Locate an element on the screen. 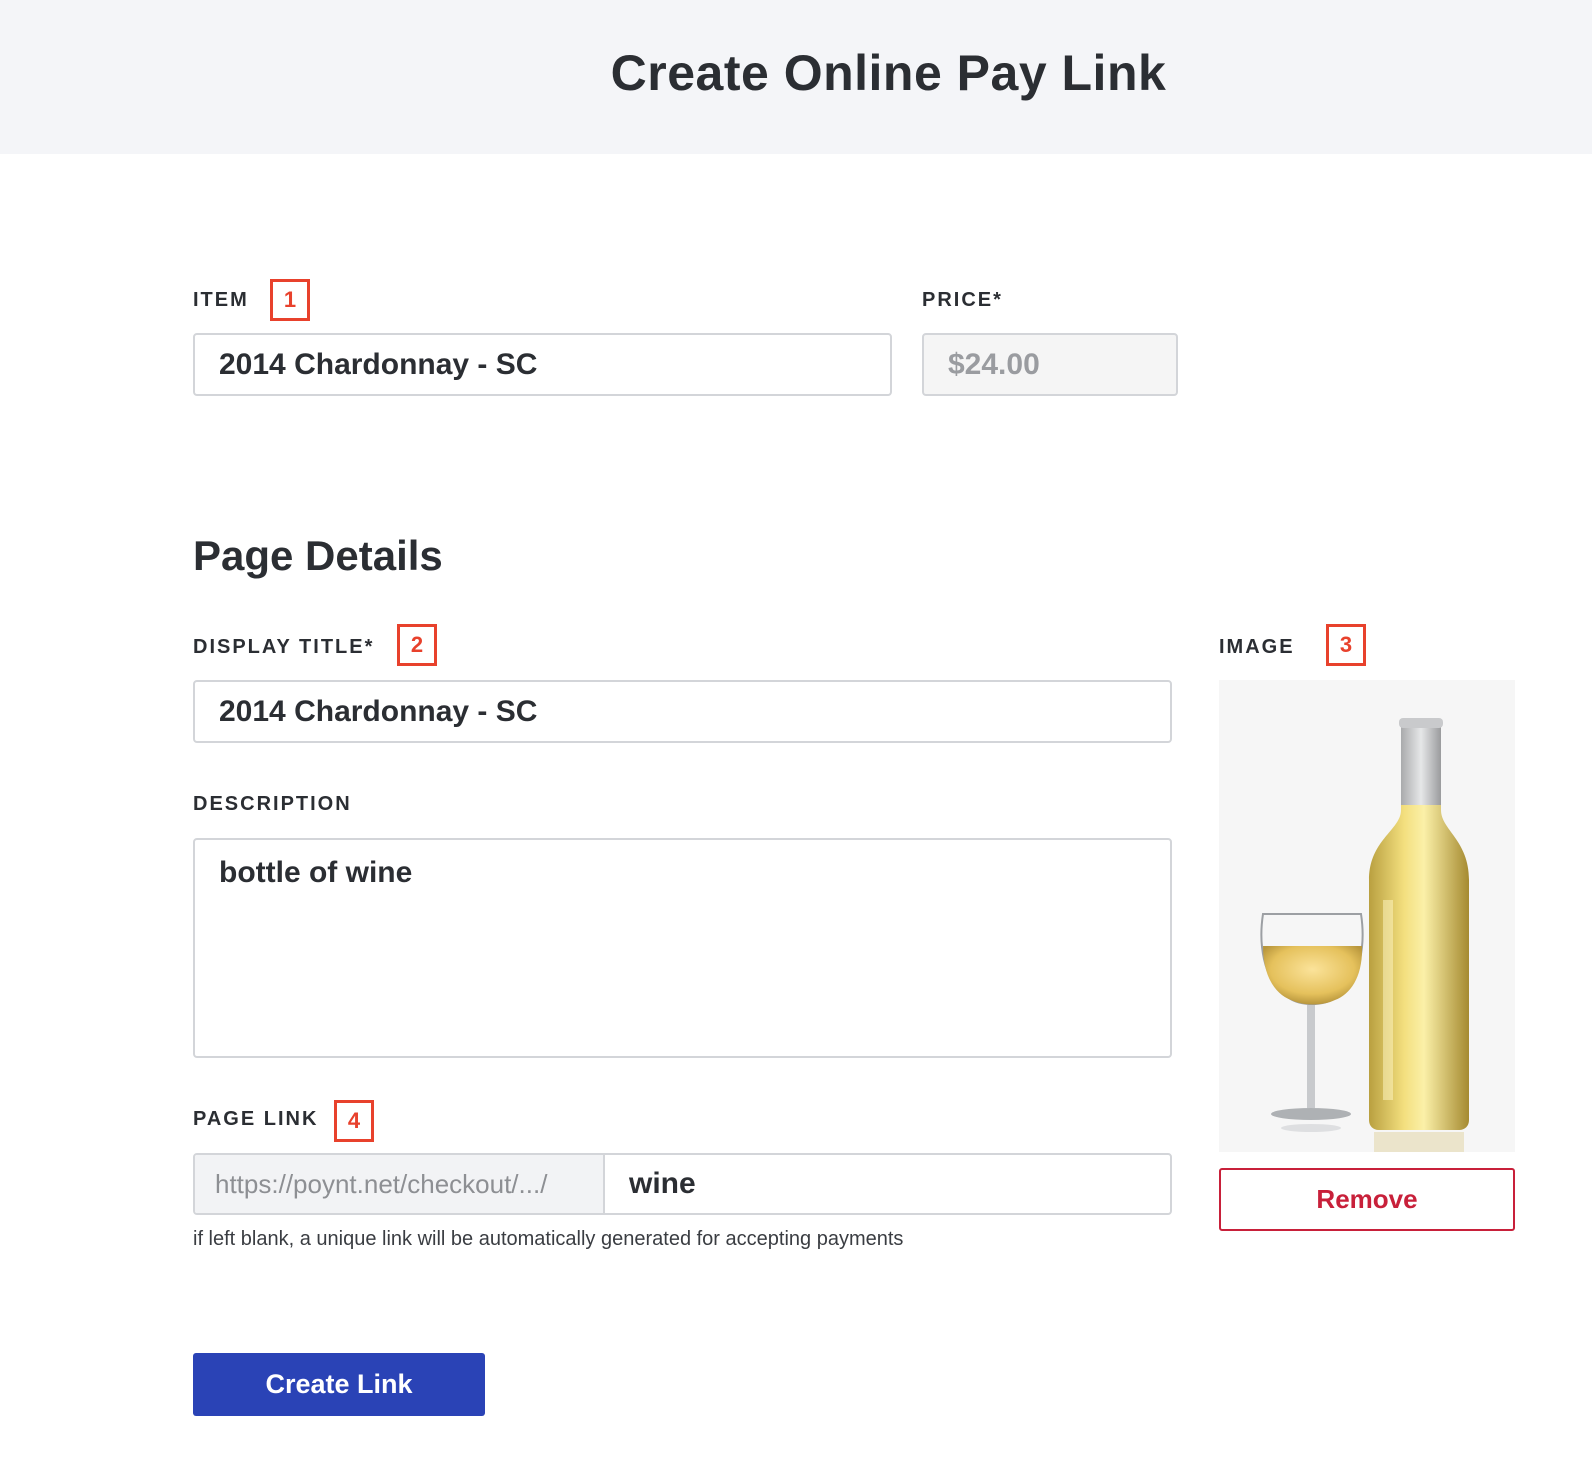 The width and height of the screenshot is (1592, 1468). display-title-label: DISPLAY TITLE* is located at coordinates (284, 647).